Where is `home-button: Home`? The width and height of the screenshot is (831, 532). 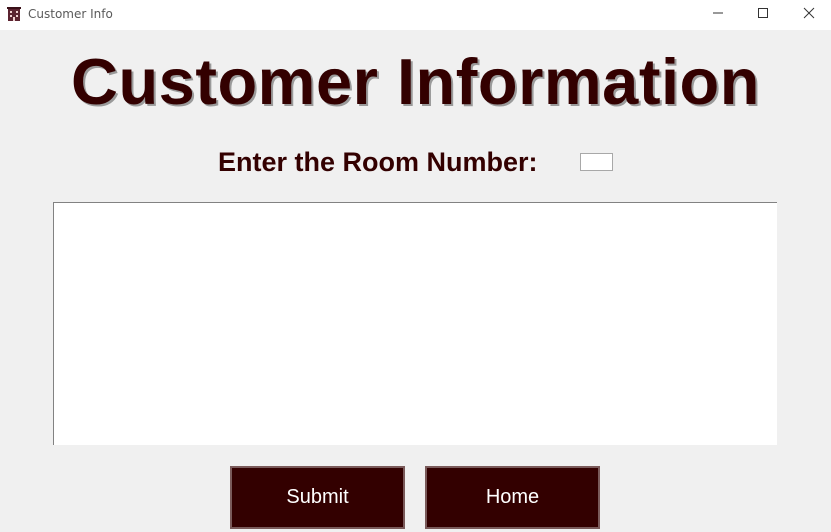
home-button: Home is located at coordinates (512, 497).